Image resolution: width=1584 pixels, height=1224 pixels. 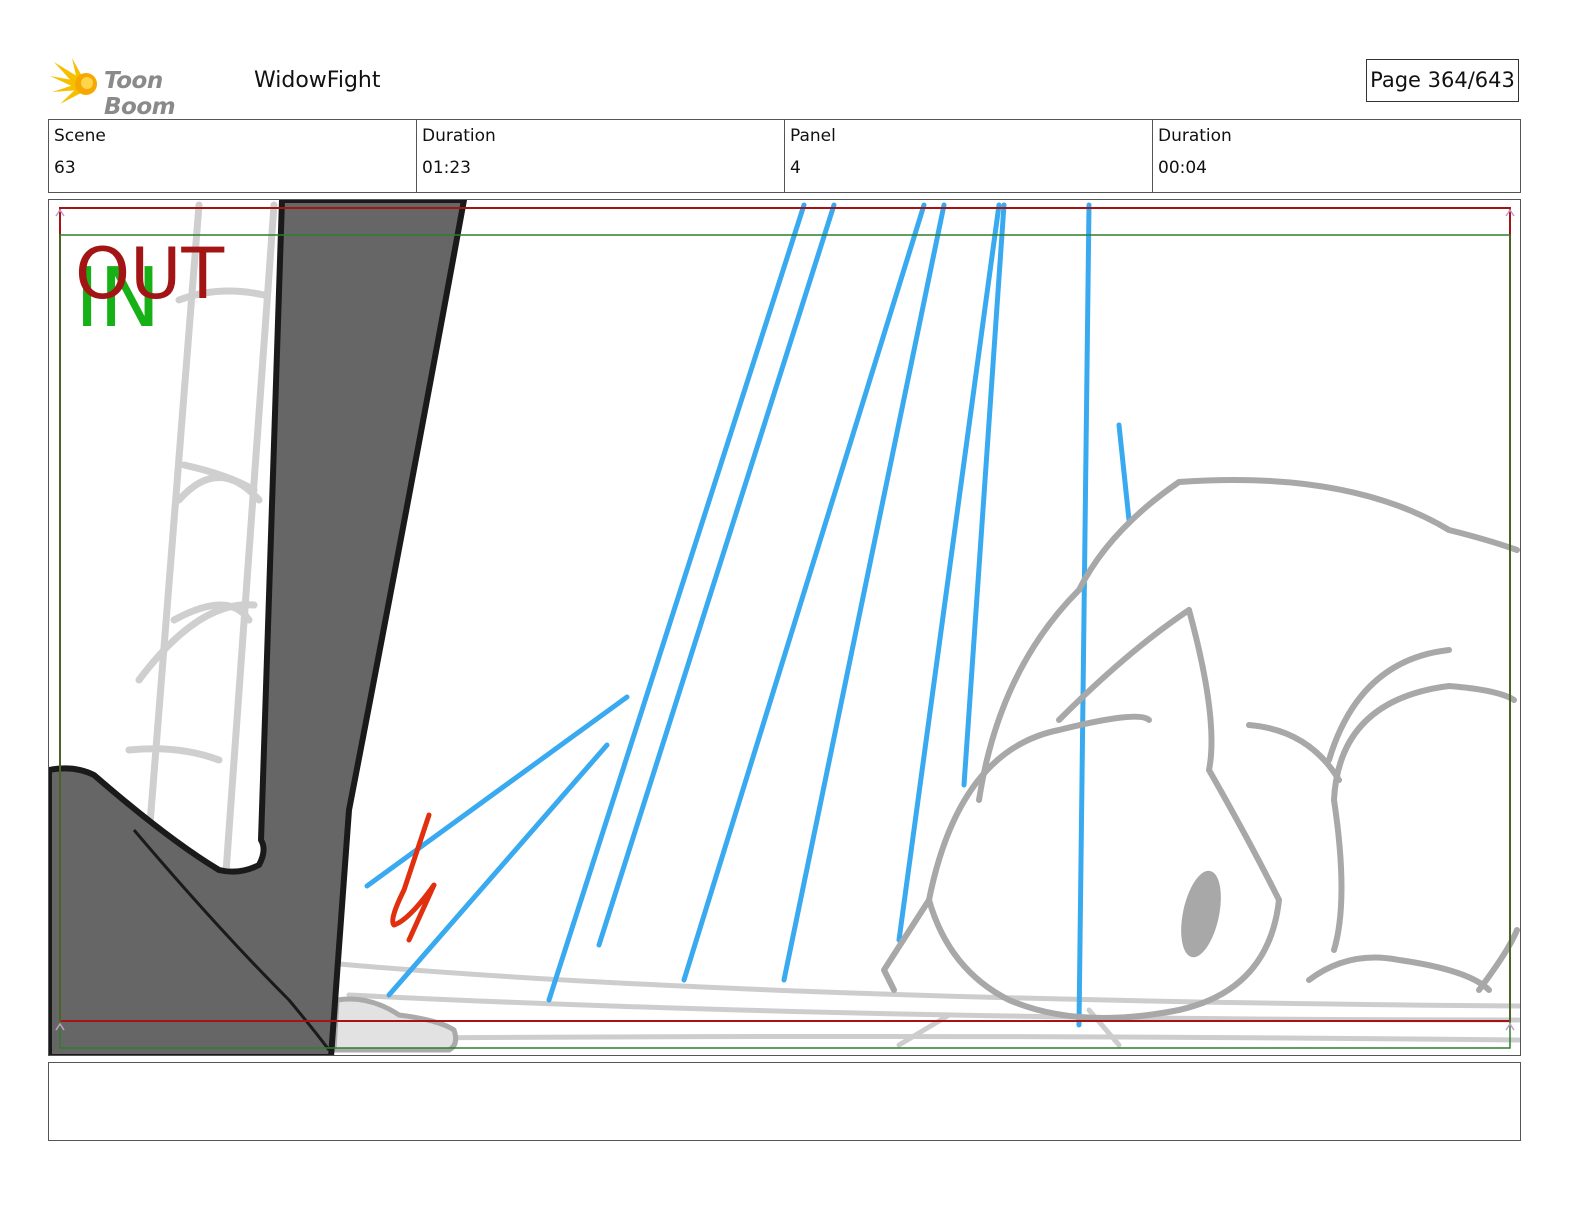 What do you see at coordinates (395, 1024) in the screenshot?
I see `rock-sketch` at bounding box center [395, 1024].